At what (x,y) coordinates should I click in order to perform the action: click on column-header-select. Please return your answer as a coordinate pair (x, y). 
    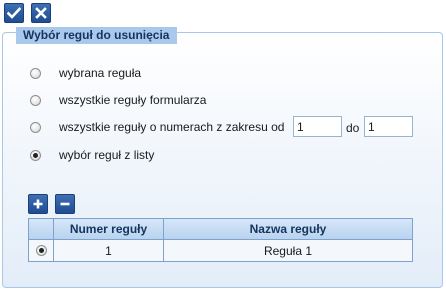
    Looking at the image, I should click on (41, 229).